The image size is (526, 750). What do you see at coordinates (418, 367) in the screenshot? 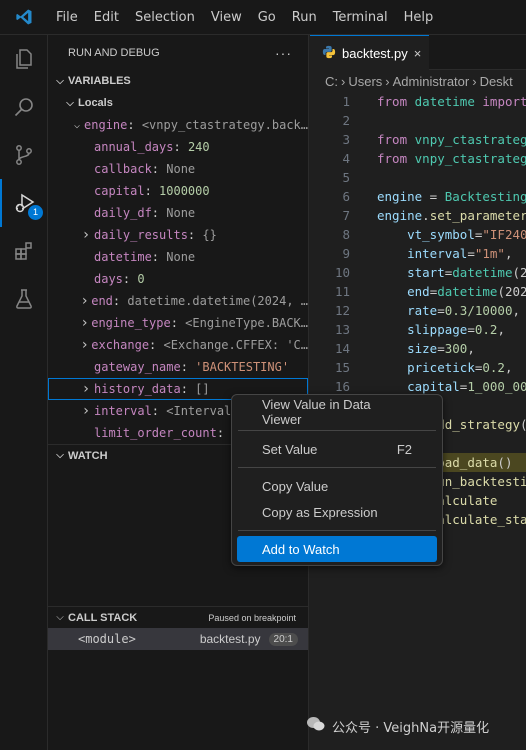
I see `code-line: 15 pricetick=0.2,` at bounding box center [418, 367].